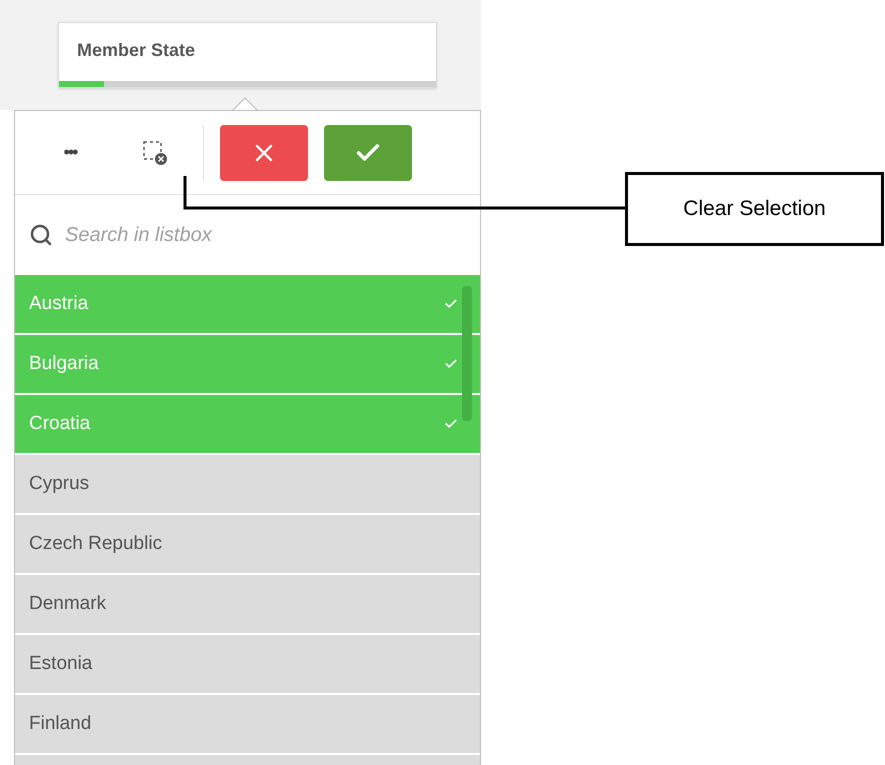  Describe the element at coordinates (64, 364) in the screenshot. I see `item-label: Bulgaria` at that location.